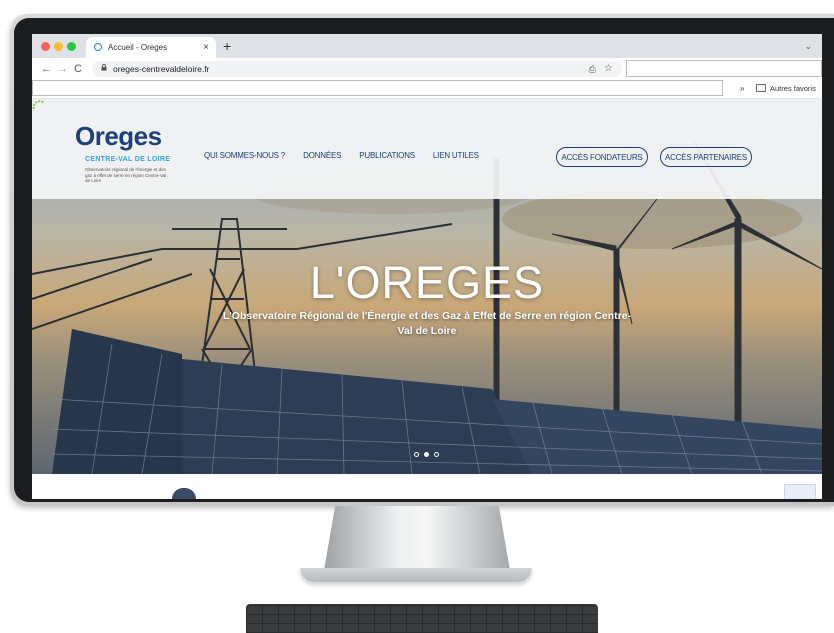 The height and width of the screenshot is (633, 834). I want to click on oreges-logo-icon, so click(38, 105).